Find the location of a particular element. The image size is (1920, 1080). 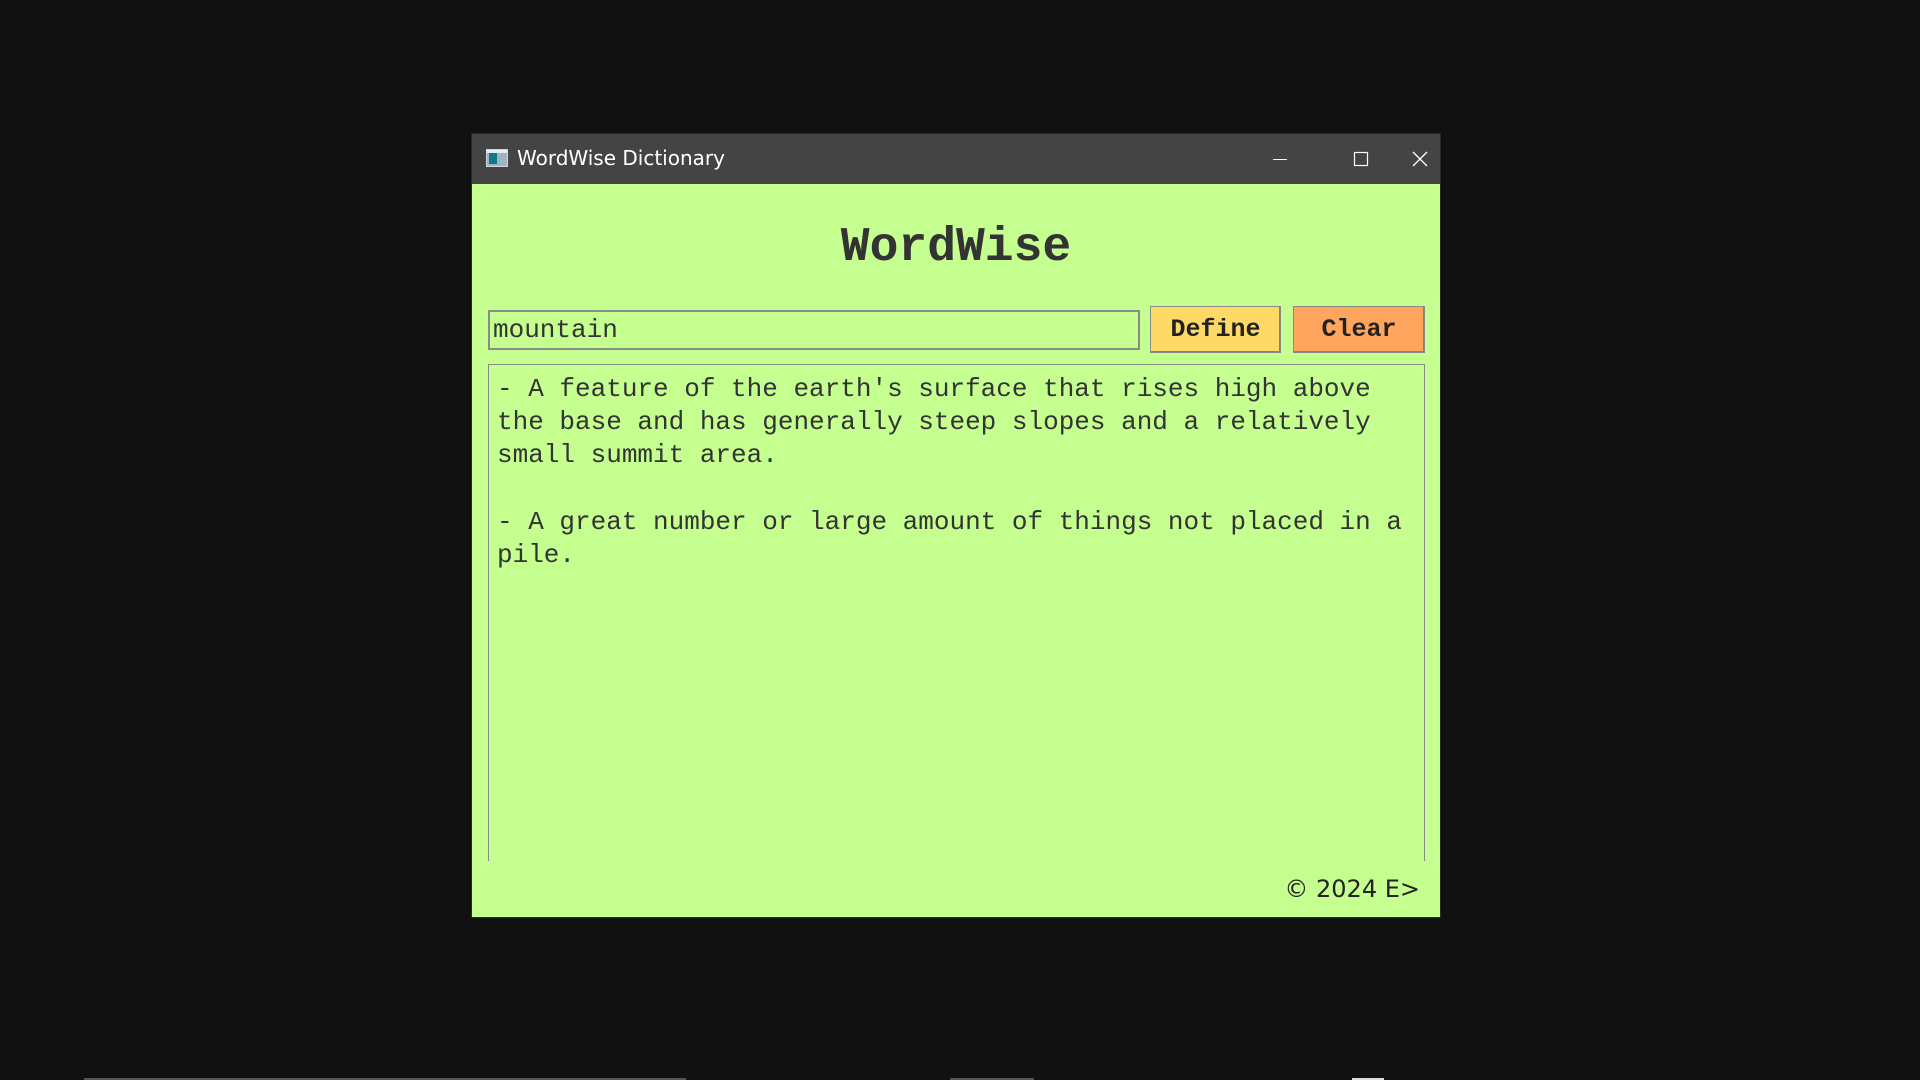

maximize-button is located at coordinates (1361, 159).